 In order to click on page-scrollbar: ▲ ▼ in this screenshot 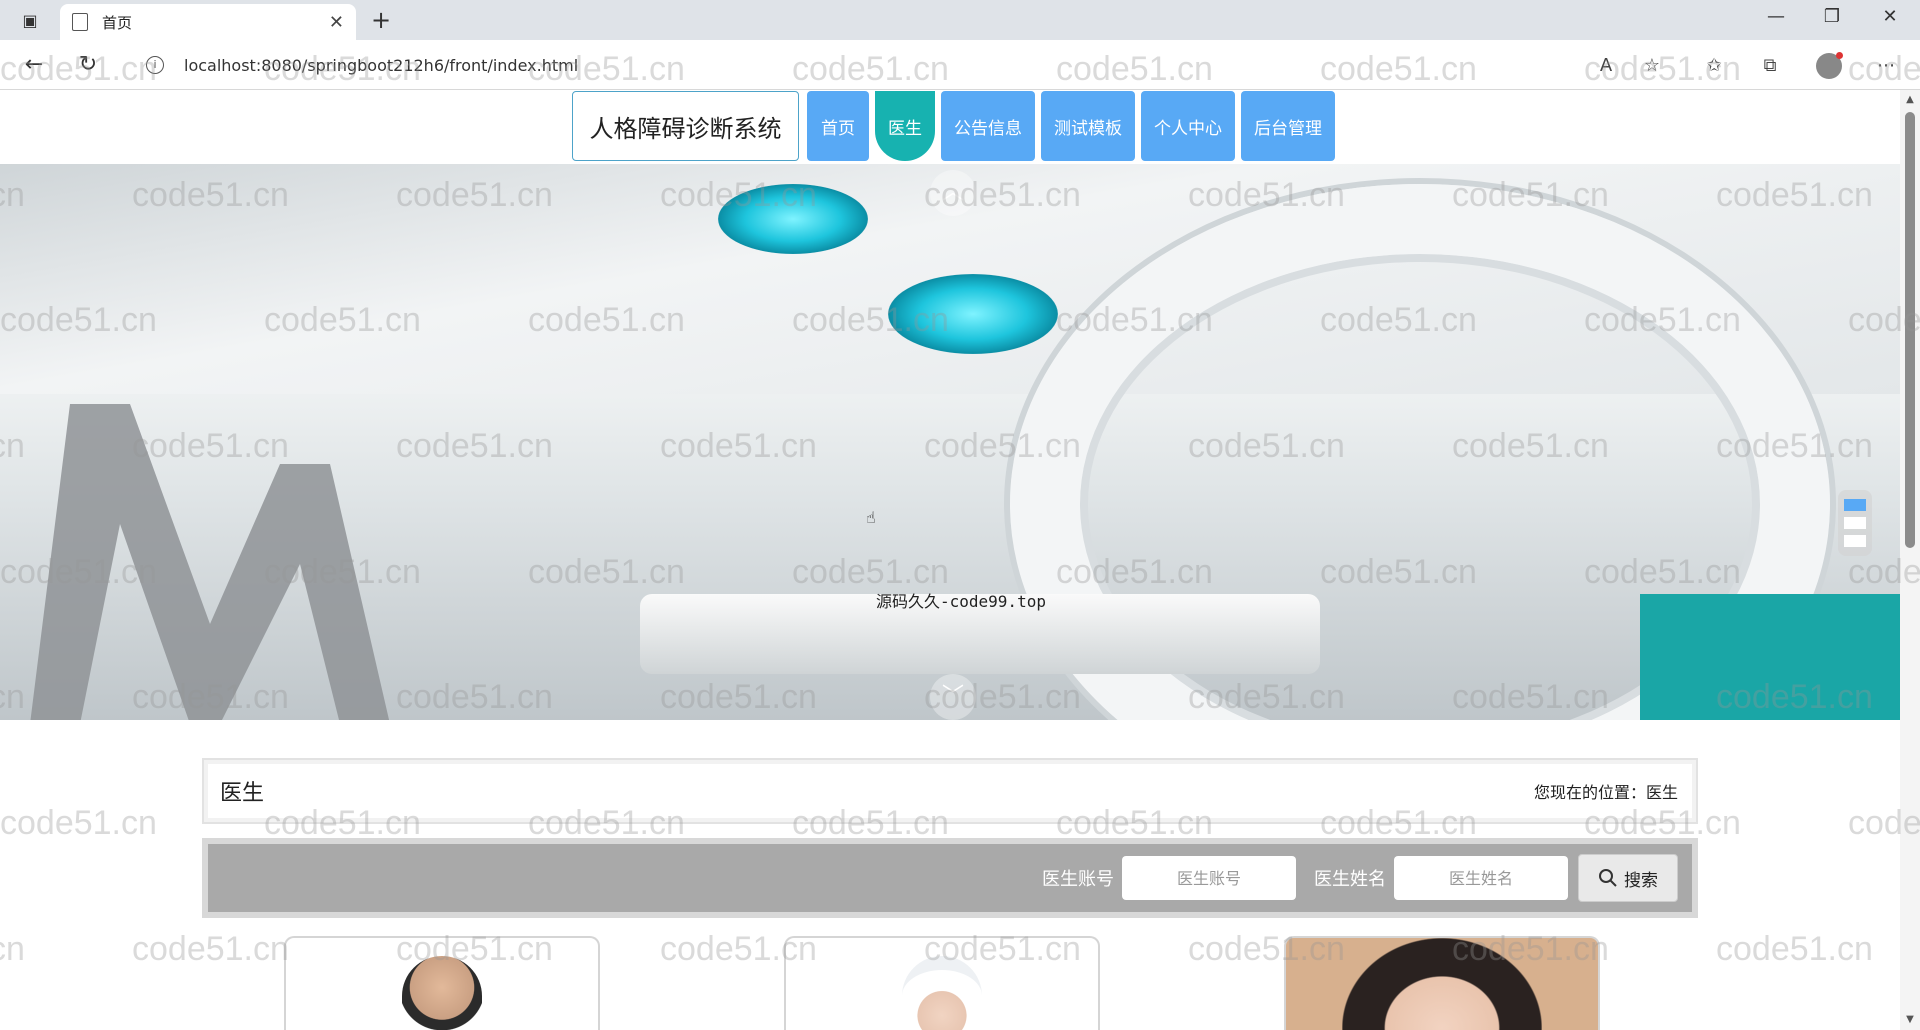, I will do `click(1910, 560)`.